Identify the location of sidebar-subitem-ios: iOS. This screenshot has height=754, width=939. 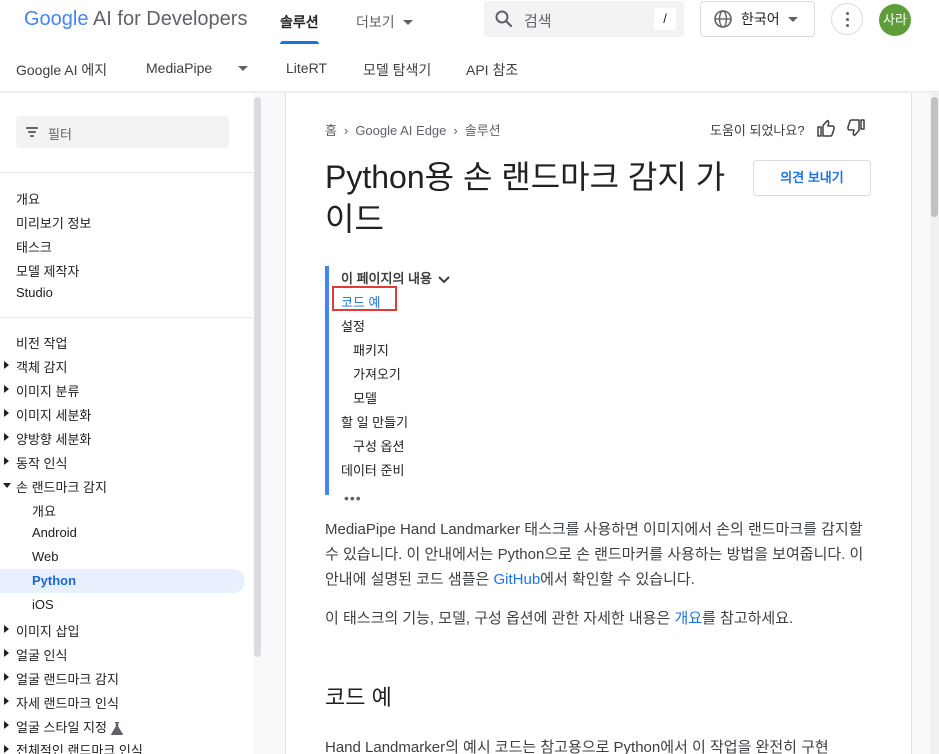
(43, 604).